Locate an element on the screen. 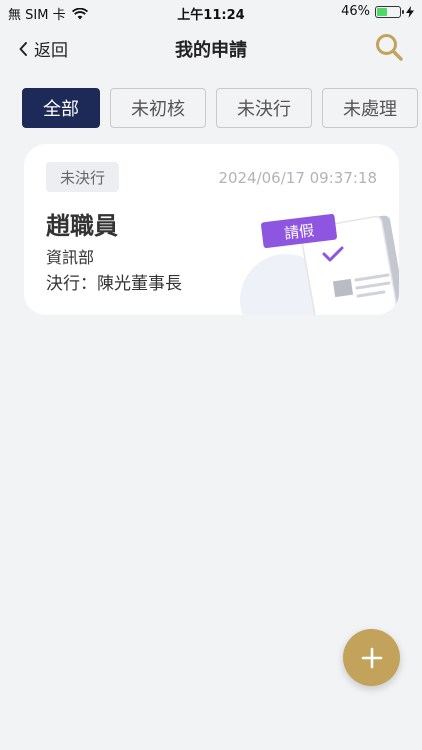  page-title: 我的申請 is located at coordinates (211, 50).